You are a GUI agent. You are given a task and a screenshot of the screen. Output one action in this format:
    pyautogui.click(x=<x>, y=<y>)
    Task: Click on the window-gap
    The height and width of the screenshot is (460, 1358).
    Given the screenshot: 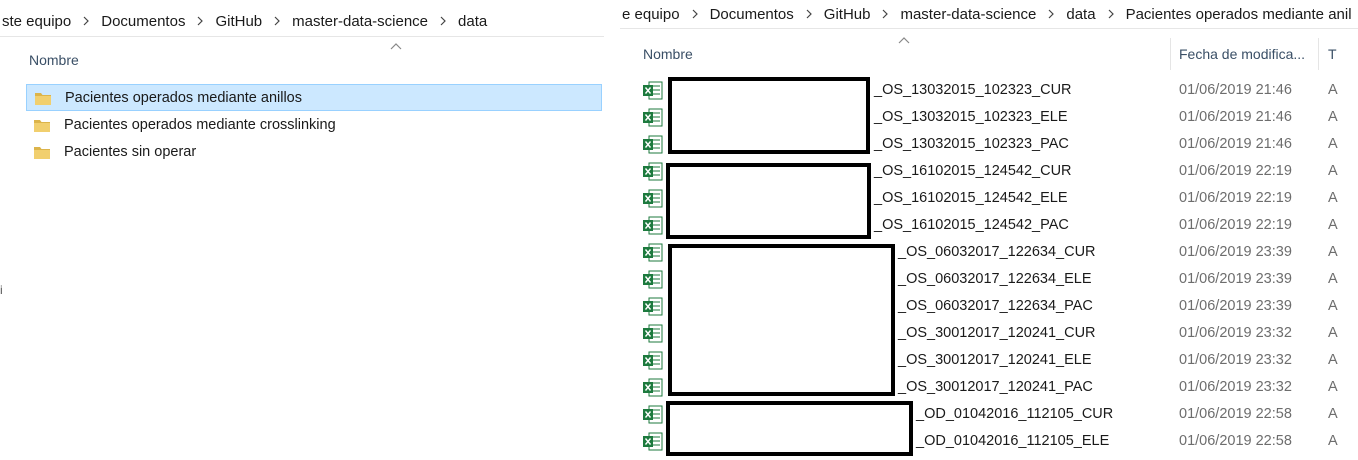 What is the action you would take?
    pyautogui.click(x=612, y=230)
    